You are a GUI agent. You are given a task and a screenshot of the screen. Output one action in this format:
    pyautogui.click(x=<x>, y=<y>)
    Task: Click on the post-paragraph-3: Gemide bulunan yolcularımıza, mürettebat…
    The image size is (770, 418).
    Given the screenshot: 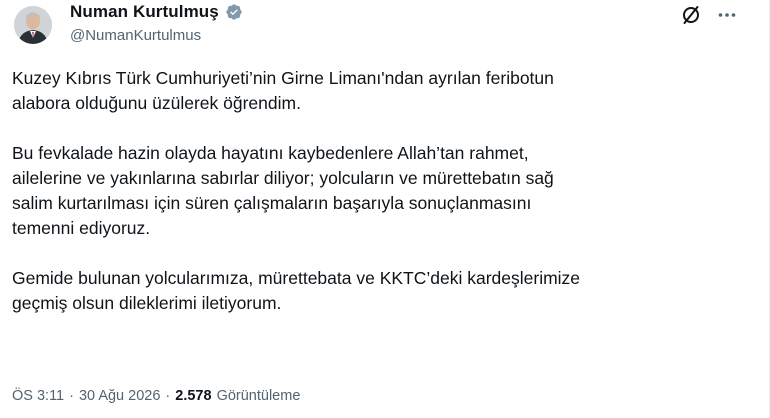 What is the action you would take?
    pyautogui.click(x=296, y=290)
    